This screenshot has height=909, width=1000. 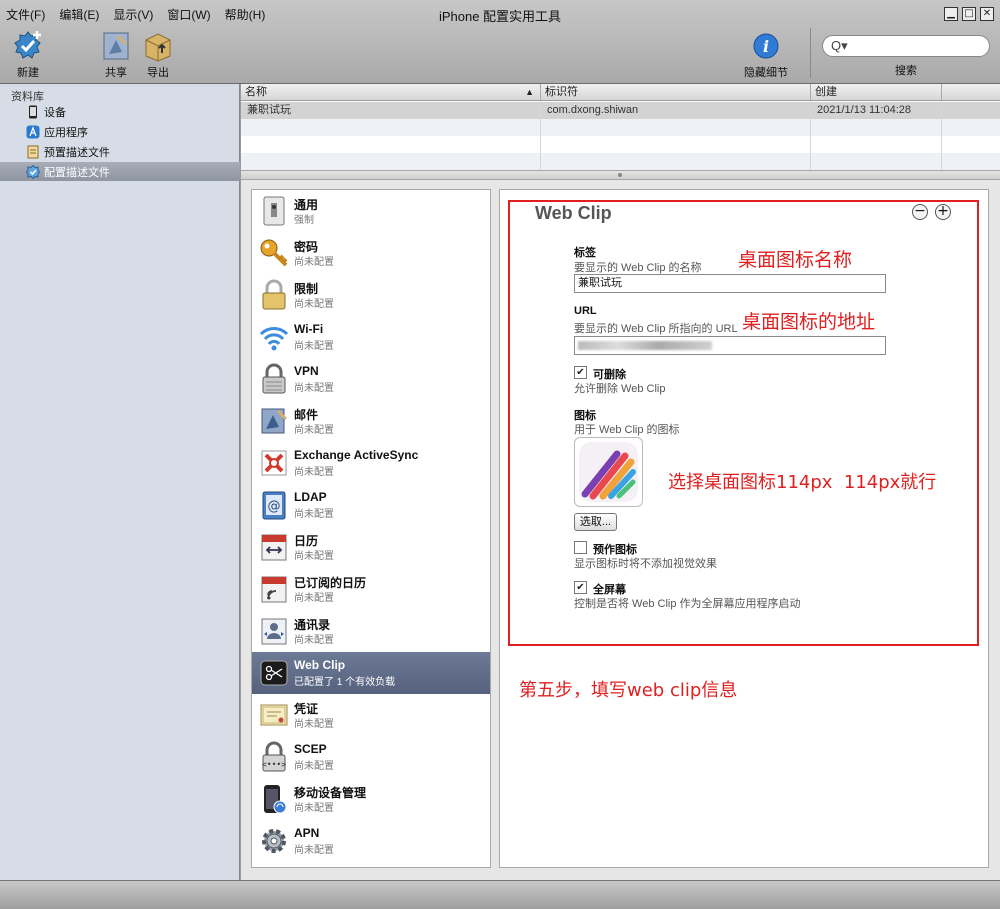 I want to click on payload-item-wifi: Wi-Fi 尚未配置, so click(x=371, y=337).